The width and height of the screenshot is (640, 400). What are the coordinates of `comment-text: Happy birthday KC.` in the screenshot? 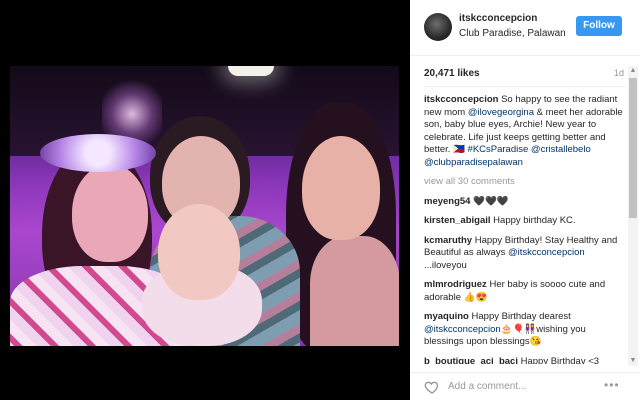 It's located at (534, 220).